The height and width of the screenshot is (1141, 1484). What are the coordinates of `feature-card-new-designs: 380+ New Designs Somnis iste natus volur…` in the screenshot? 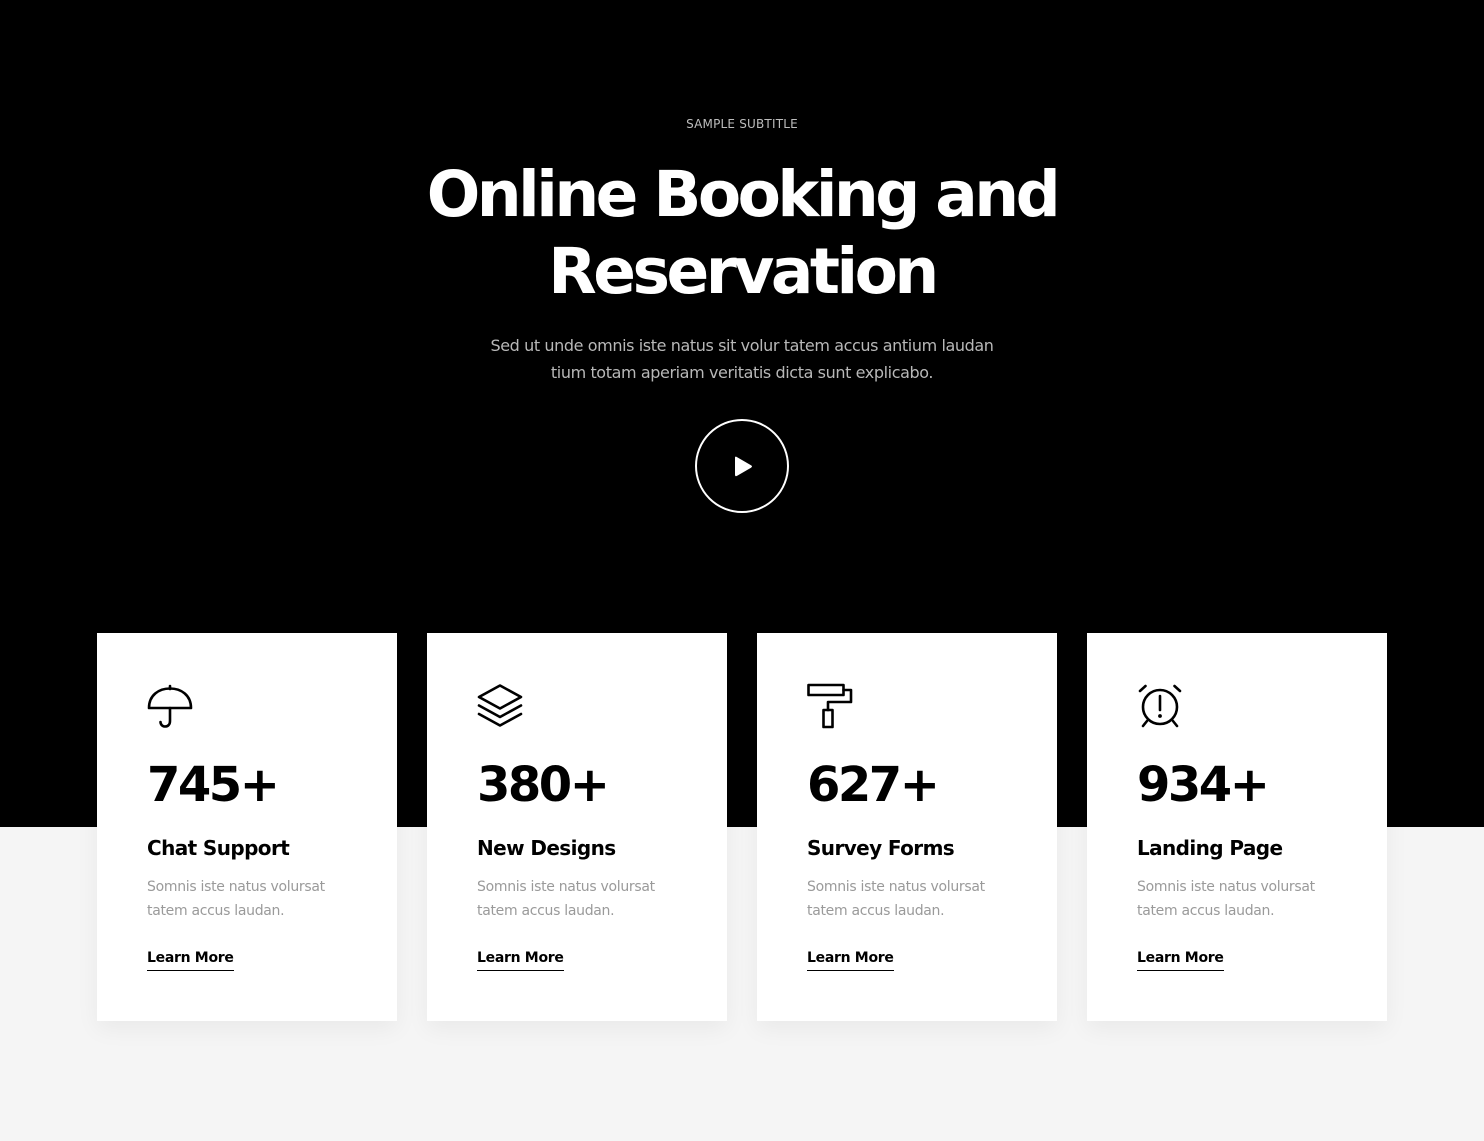 It's located at (577, 827).